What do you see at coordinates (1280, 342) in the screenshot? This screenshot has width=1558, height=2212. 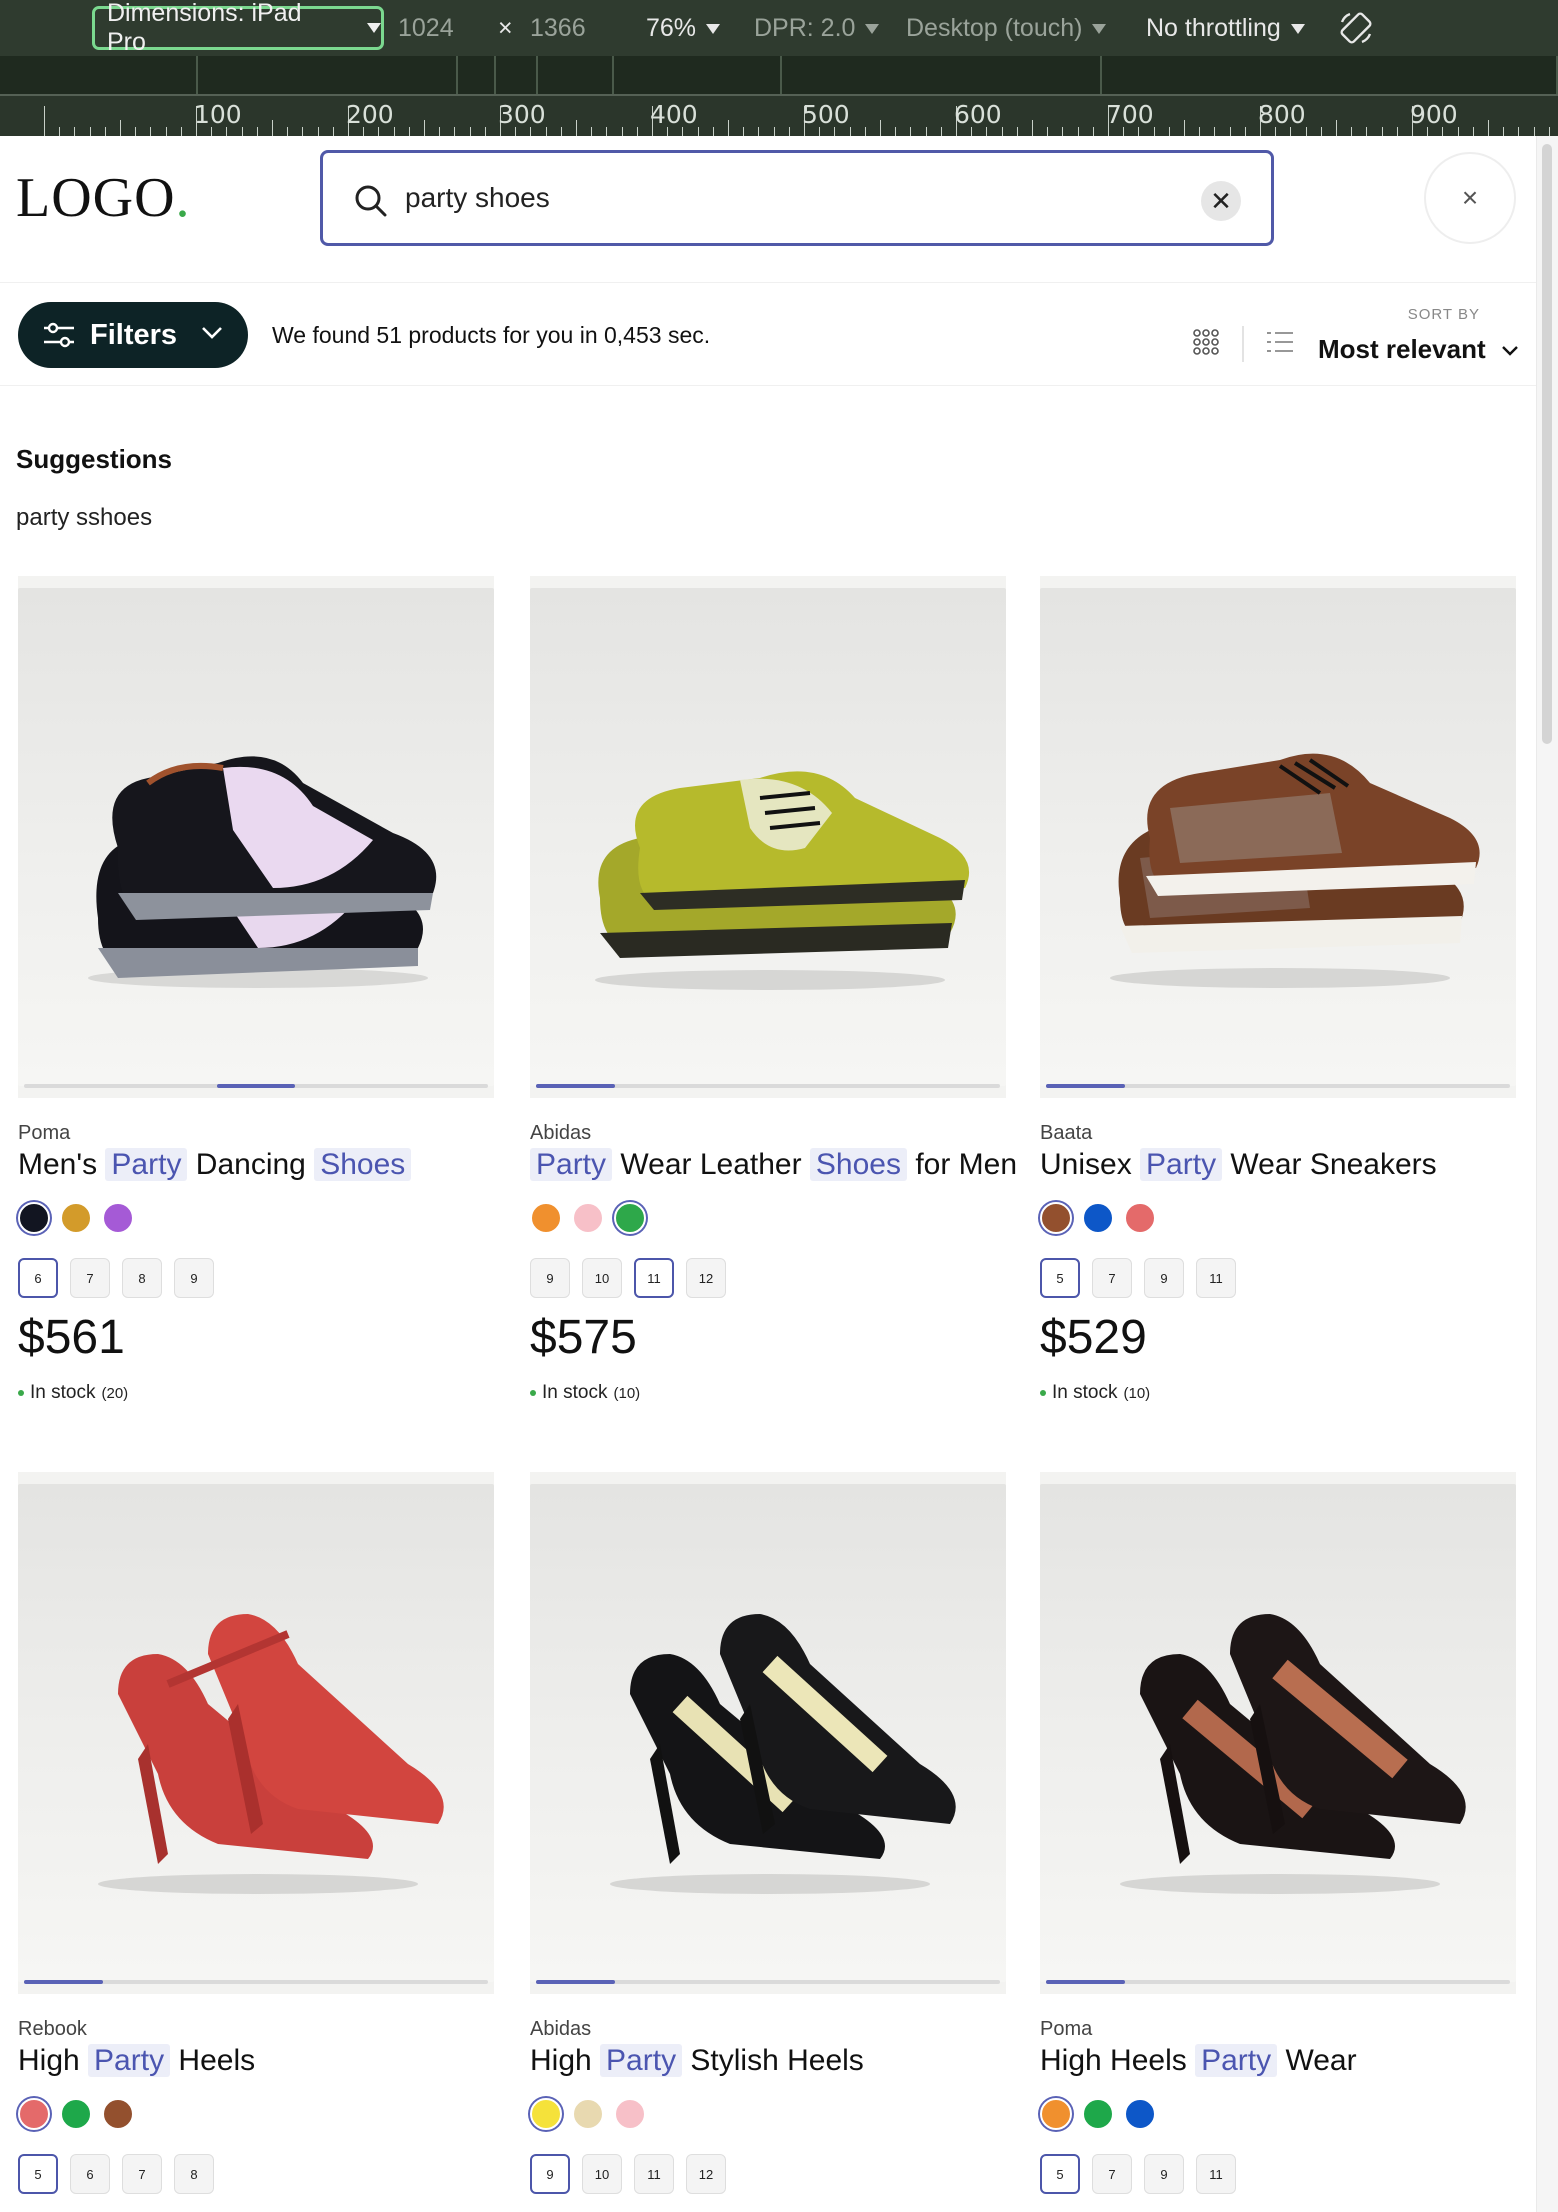 I see `list-view-icon` at bounding box center [1280, 342].